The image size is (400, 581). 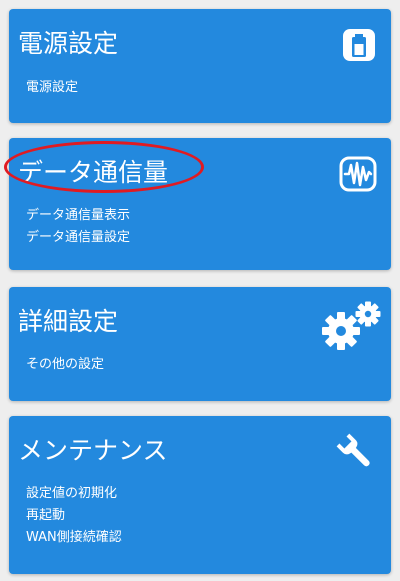 I want to click on waveform-icon, so click(x=358, y=176).